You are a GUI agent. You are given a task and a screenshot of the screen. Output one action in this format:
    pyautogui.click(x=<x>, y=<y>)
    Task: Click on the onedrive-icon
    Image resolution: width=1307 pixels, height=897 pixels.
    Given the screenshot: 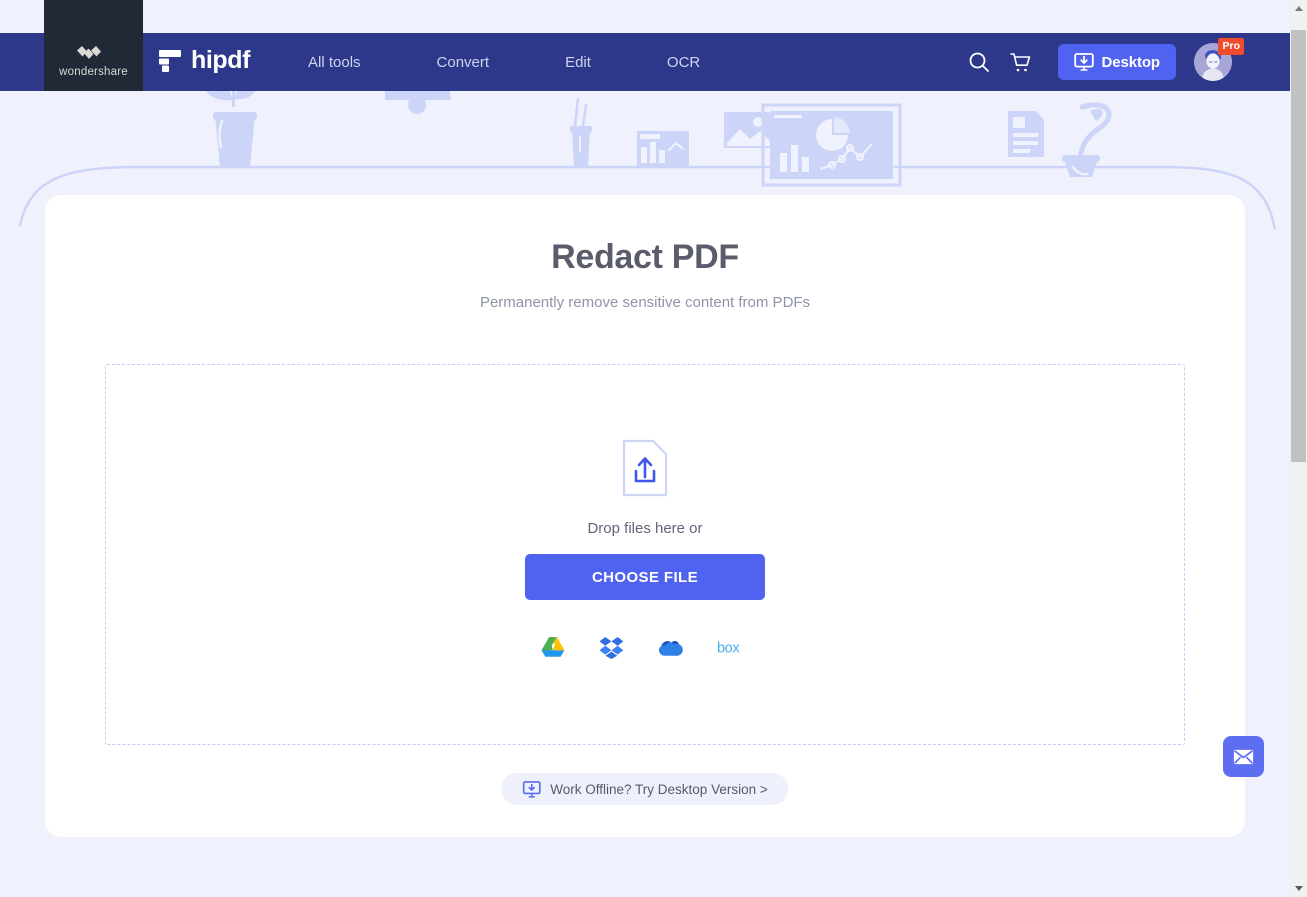 What is the action you would take?
    pyautogui.click(x=670, y=648)
    